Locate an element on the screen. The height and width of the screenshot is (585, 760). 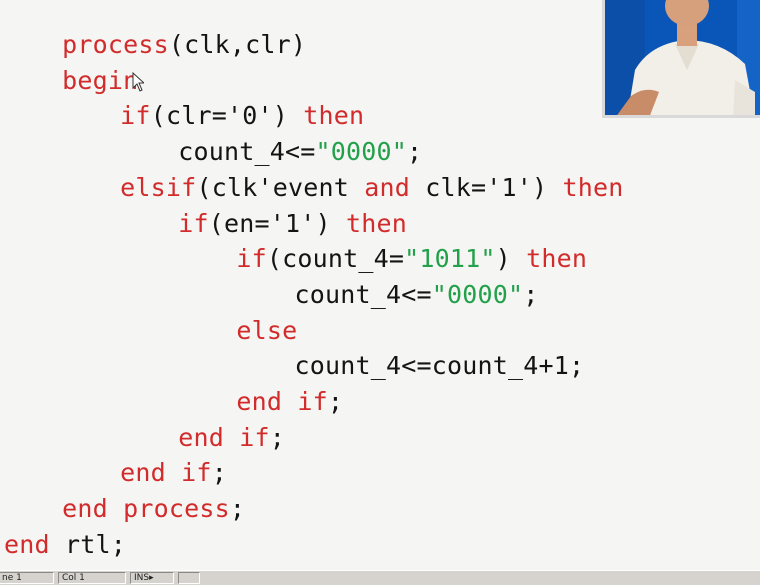
code-text: count_4<=count_4+1; is located at coordinates (439, 366).